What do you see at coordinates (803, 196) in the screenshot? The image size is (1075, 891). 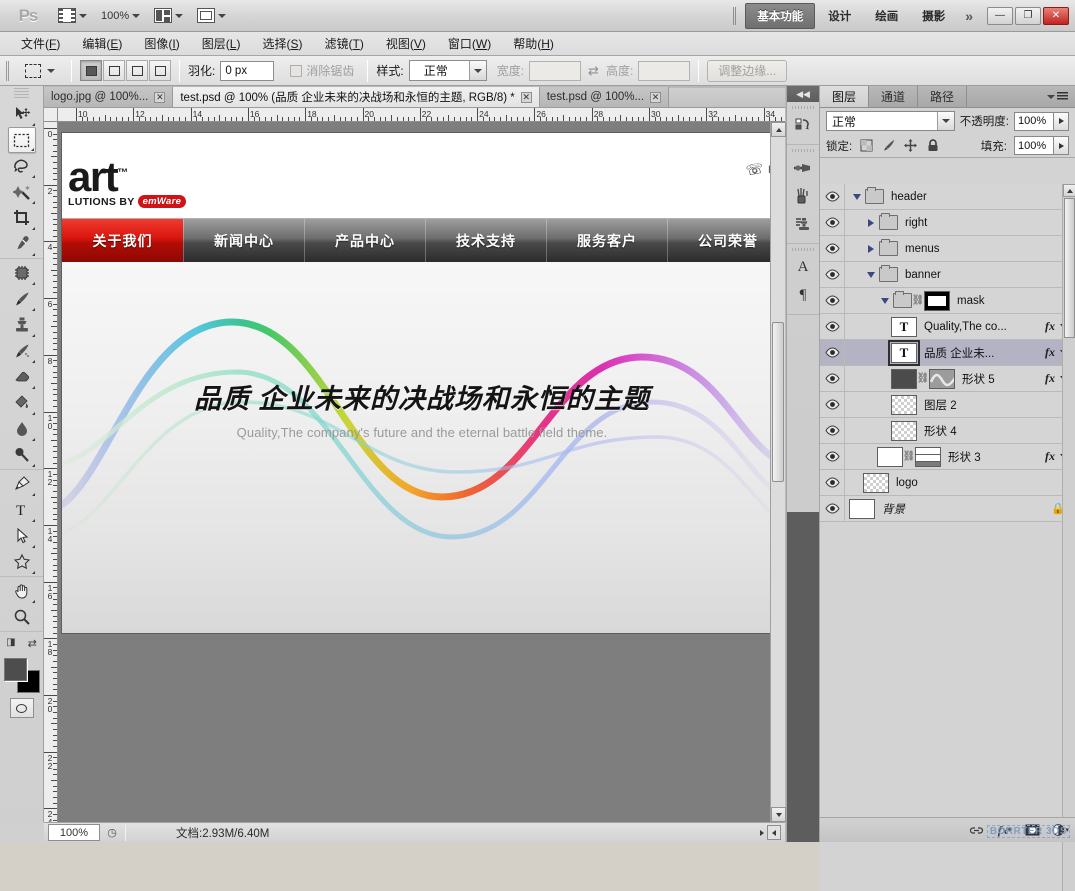 I see `brush-panel-icon` at bounding box center [803, 196].